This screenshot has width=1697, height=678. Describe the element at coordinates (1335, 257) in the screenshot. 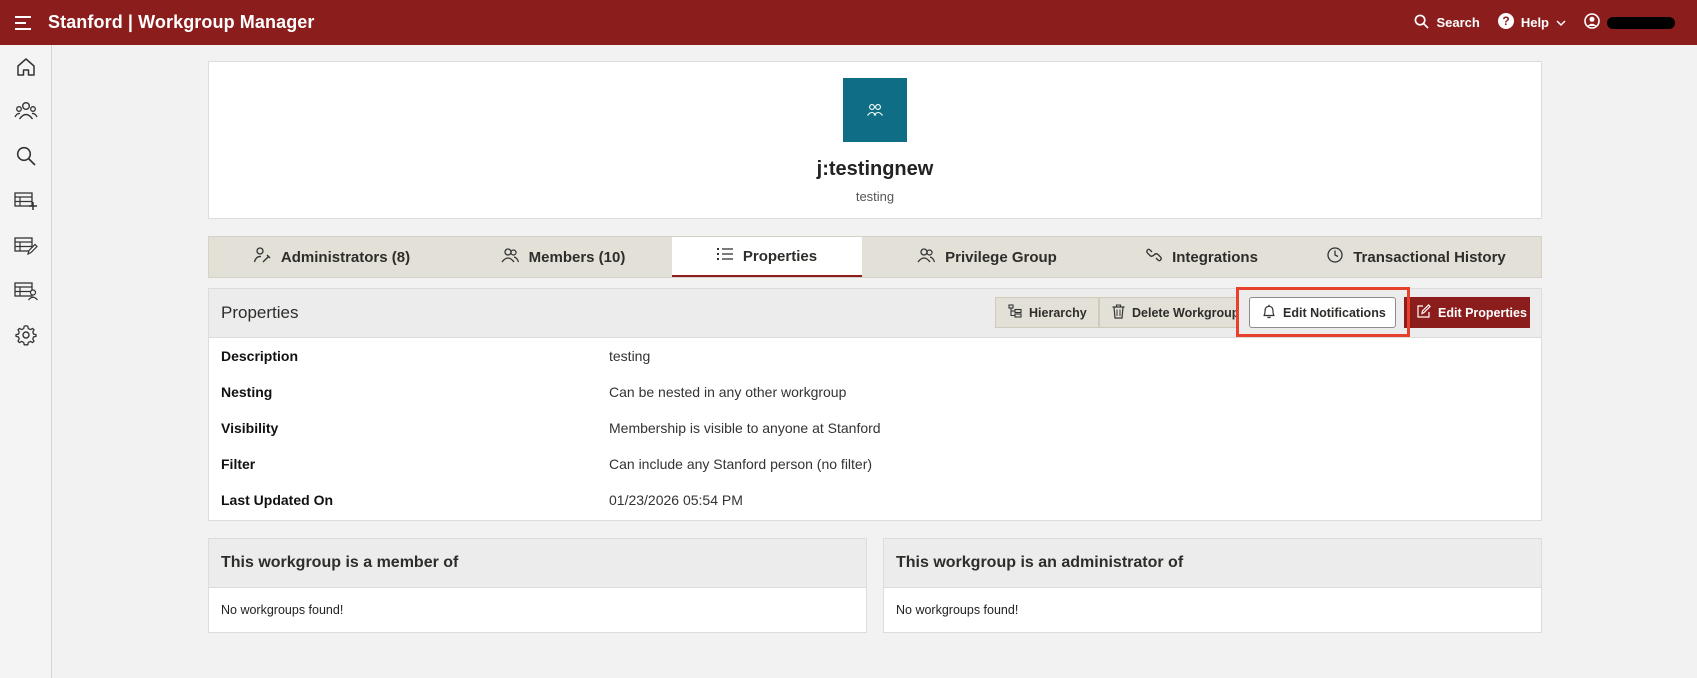

I see `clock-icon` at that location.